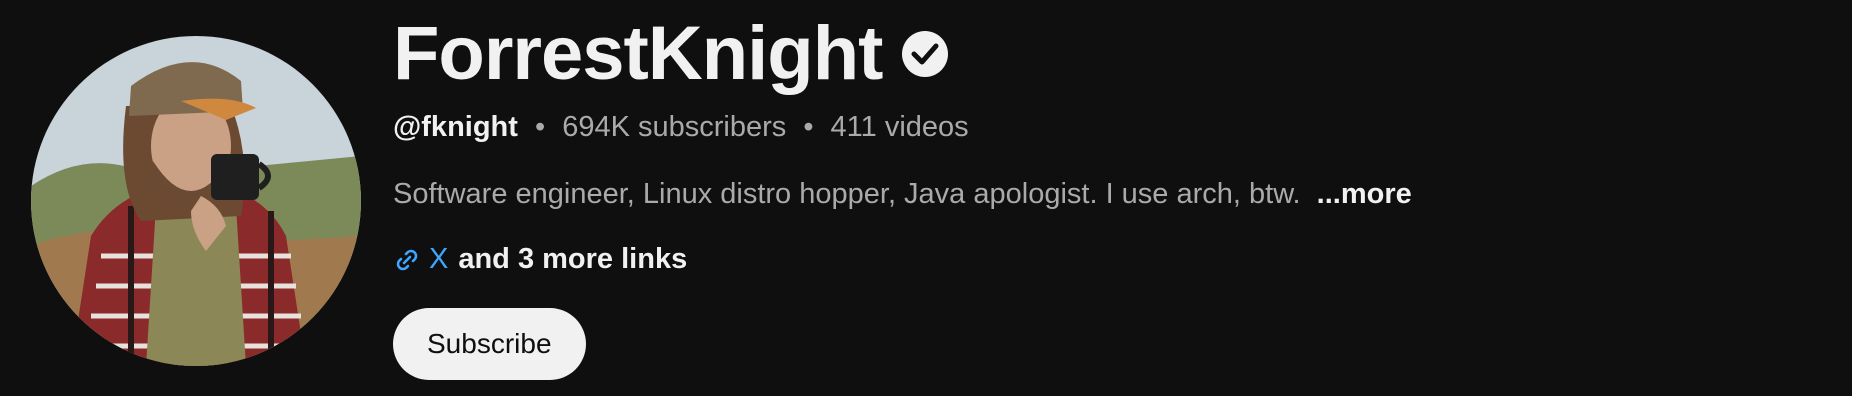  What do you see at coordinates (1364, 194) in the screenshot?
I see `more-button: ...more` at bounding box center [1364, 194].